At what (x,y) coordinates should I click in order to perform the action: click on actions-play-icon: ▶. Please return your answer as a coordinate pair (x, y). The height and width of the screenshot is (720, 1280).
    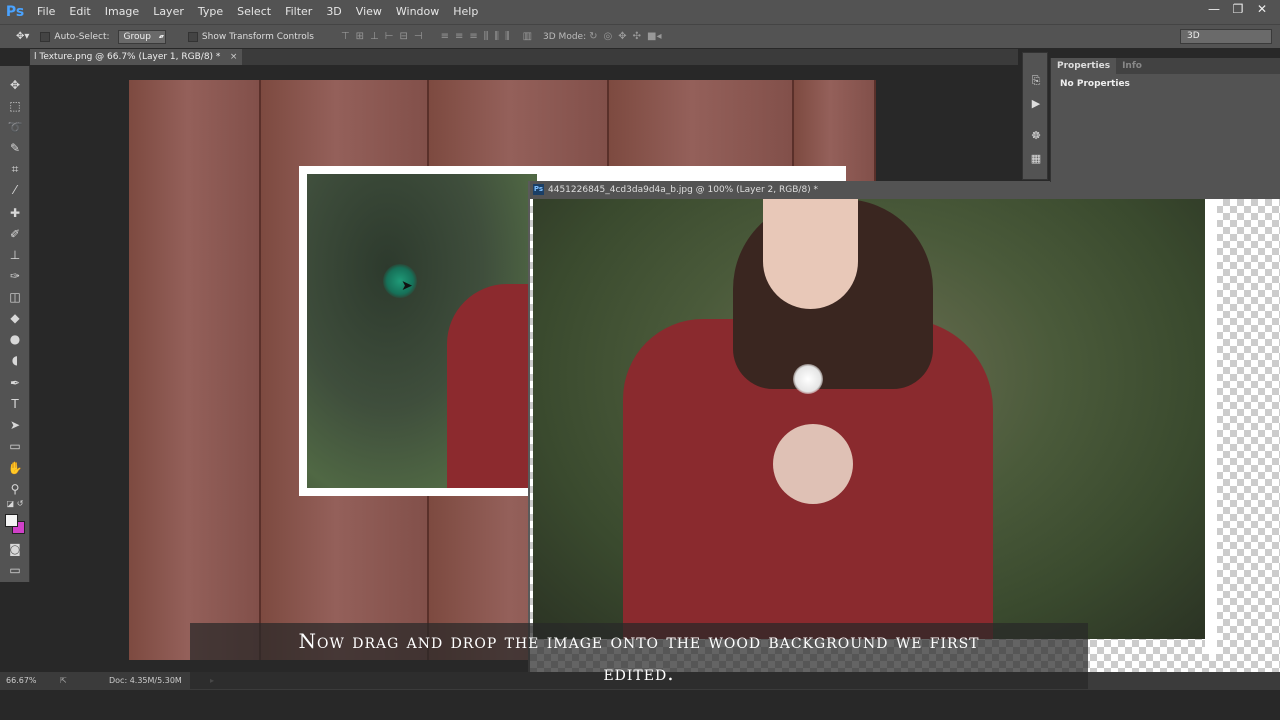
    Looking at the image, I should click on (1036, 103).